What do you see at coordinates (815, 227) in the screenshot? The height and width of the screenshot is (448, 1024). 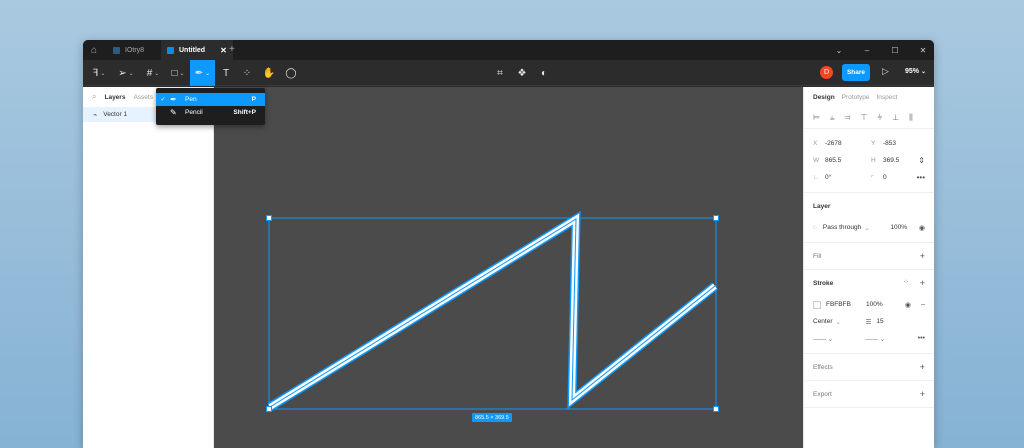 I see `blend-icon: ◌` at bounding box center [815, 227].